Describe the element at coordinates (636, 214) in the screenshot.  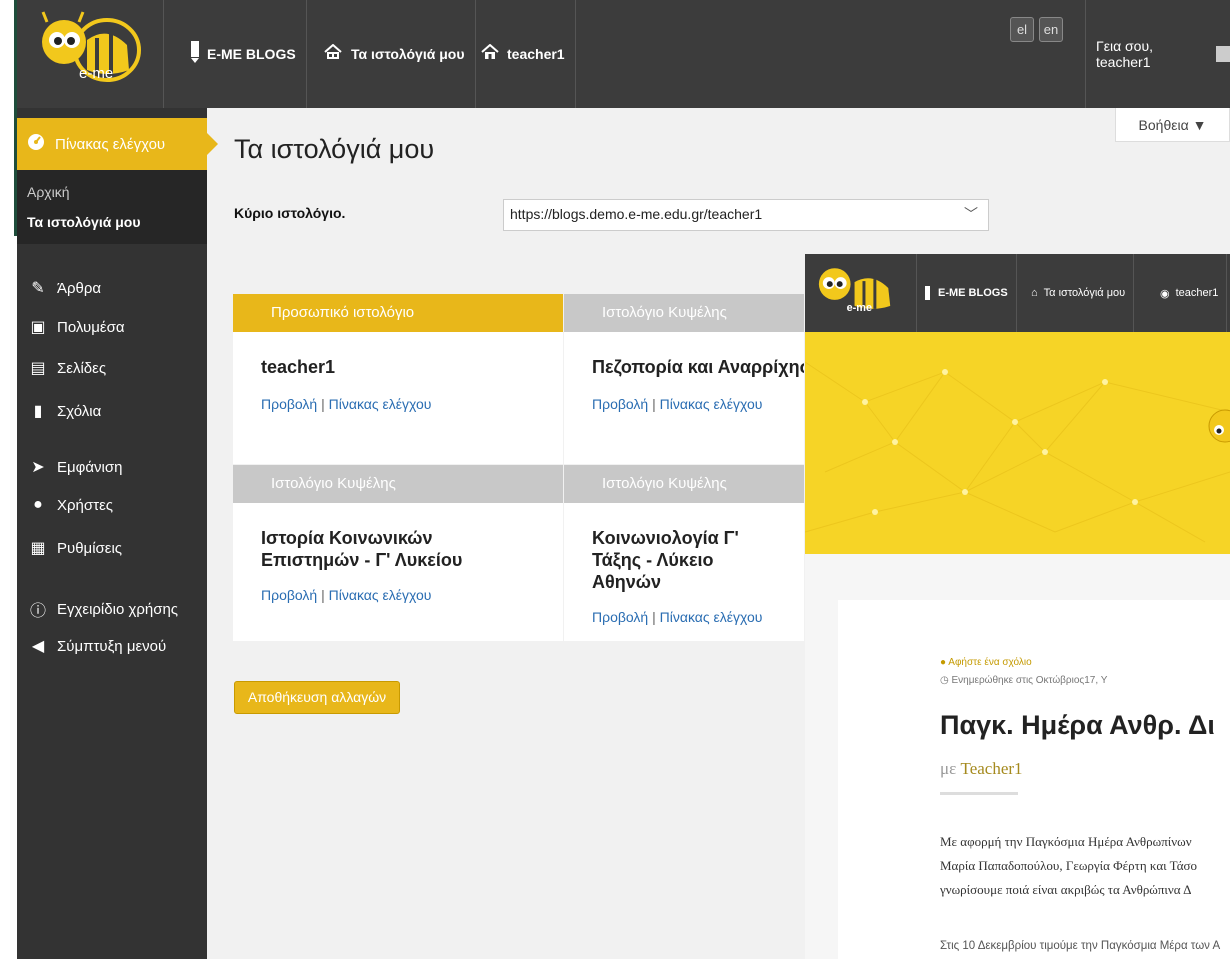
I see `select-value: https://blogs.demo.e-me.edu.gr/teacher1` at that location.